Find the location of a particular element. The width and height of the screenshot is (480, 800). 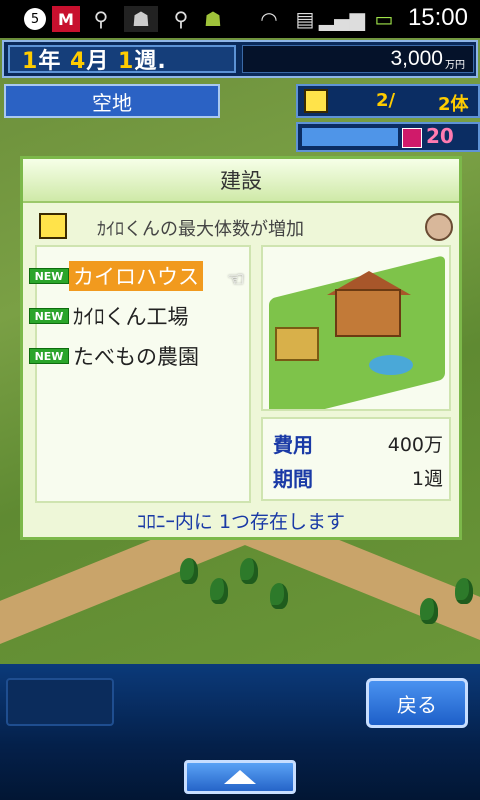

period-row: 期間 1週 is located at coordinates (358, 477).